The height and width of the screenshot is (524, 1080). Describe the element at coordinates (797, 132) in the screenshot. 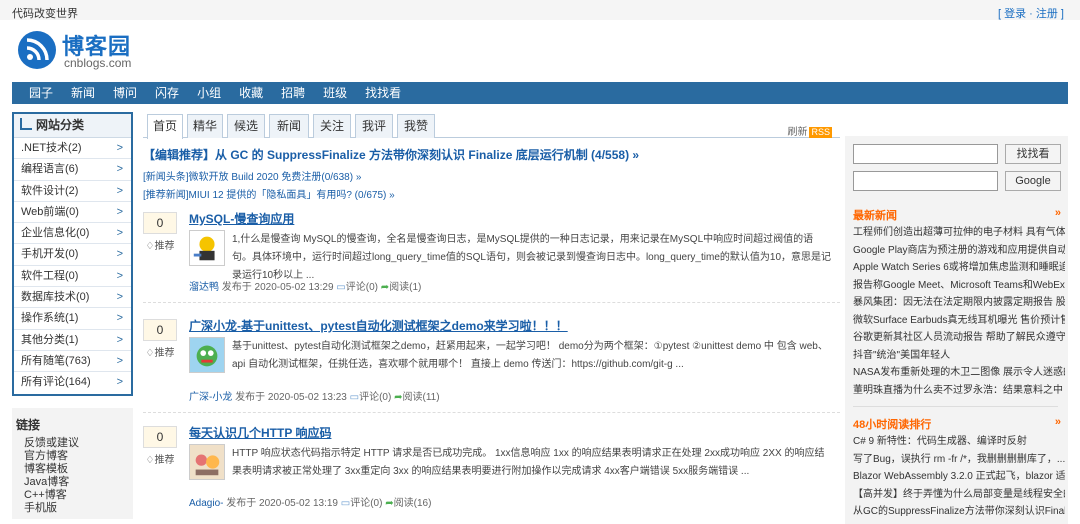

I see `refresh-link: 刷新` at that location.